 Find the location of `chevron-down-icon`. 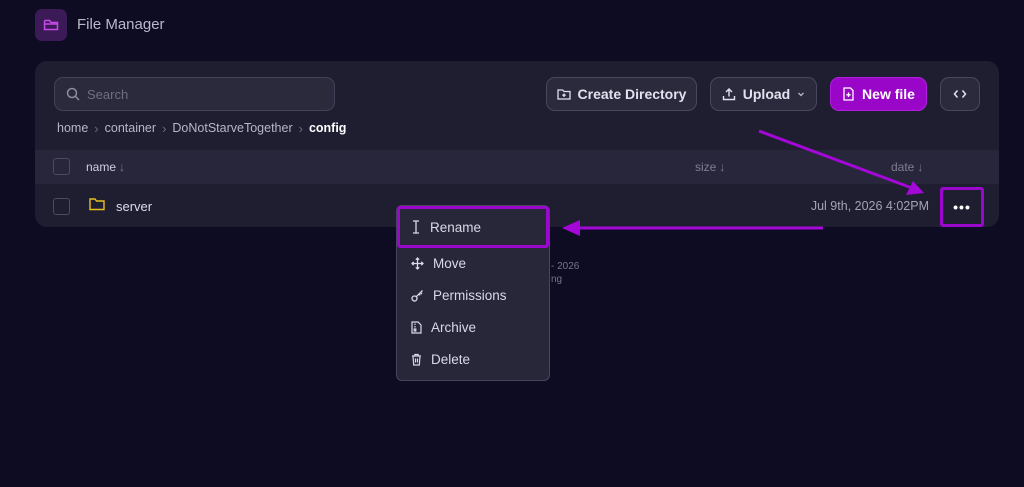

chevron-down-icon is located at coordinates (801, 94).